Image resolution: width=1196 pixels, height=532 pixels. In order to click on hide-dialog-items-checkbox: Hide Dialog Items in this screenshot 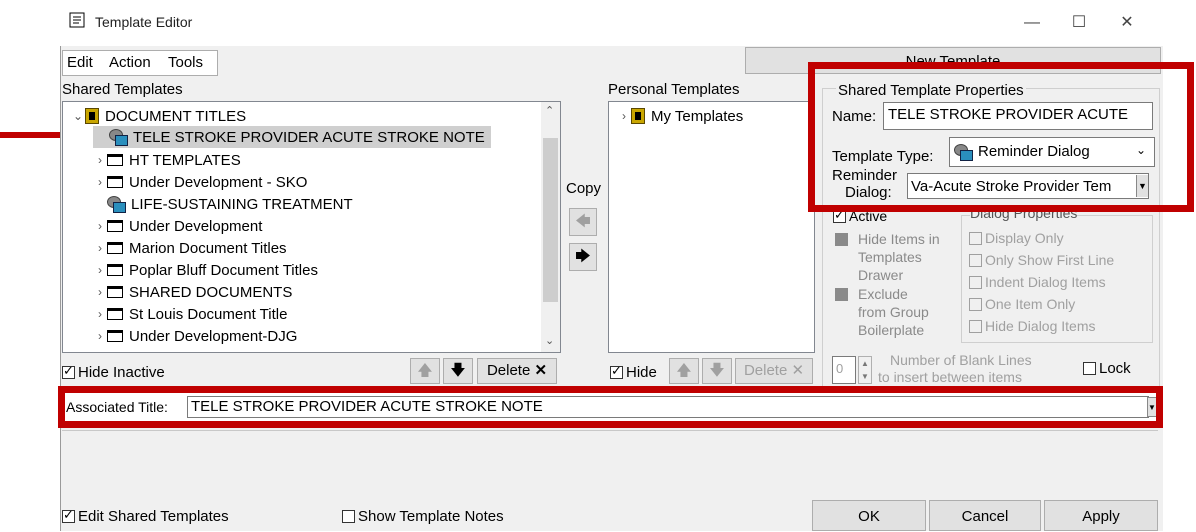, I will do `click(1032, 326)`.